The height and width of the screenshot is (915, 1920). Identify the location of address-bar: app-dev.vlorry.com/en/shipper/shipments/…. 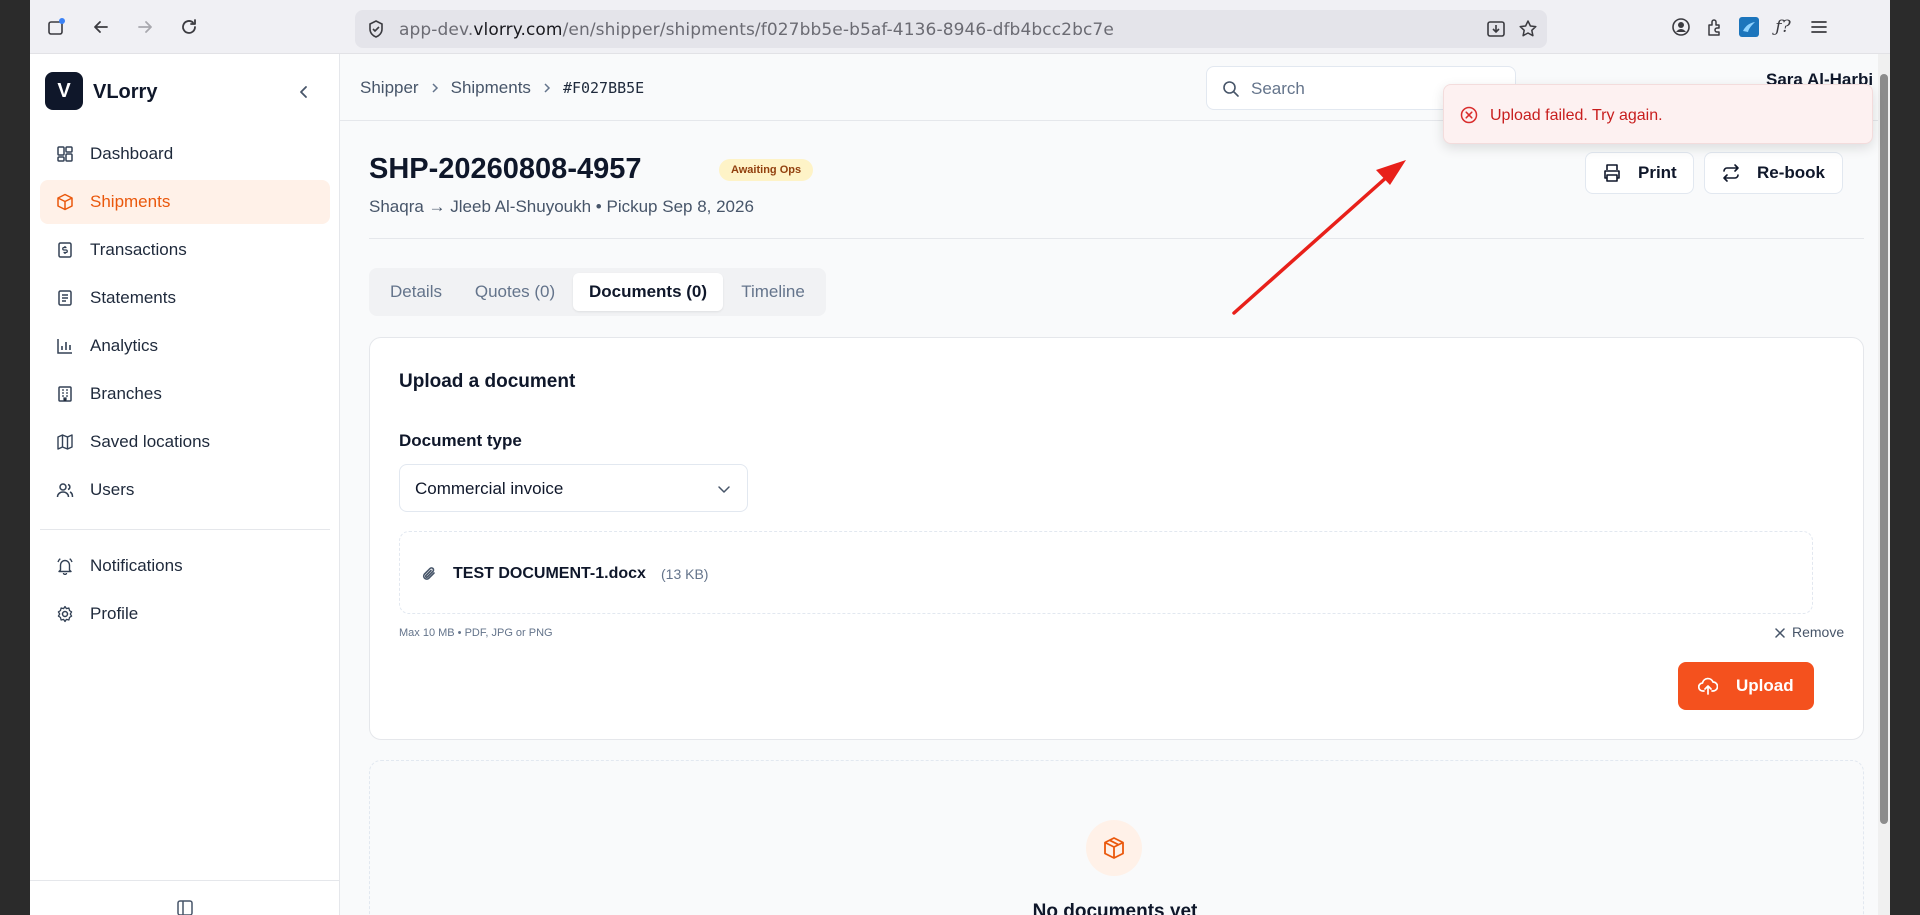
(951, 29).